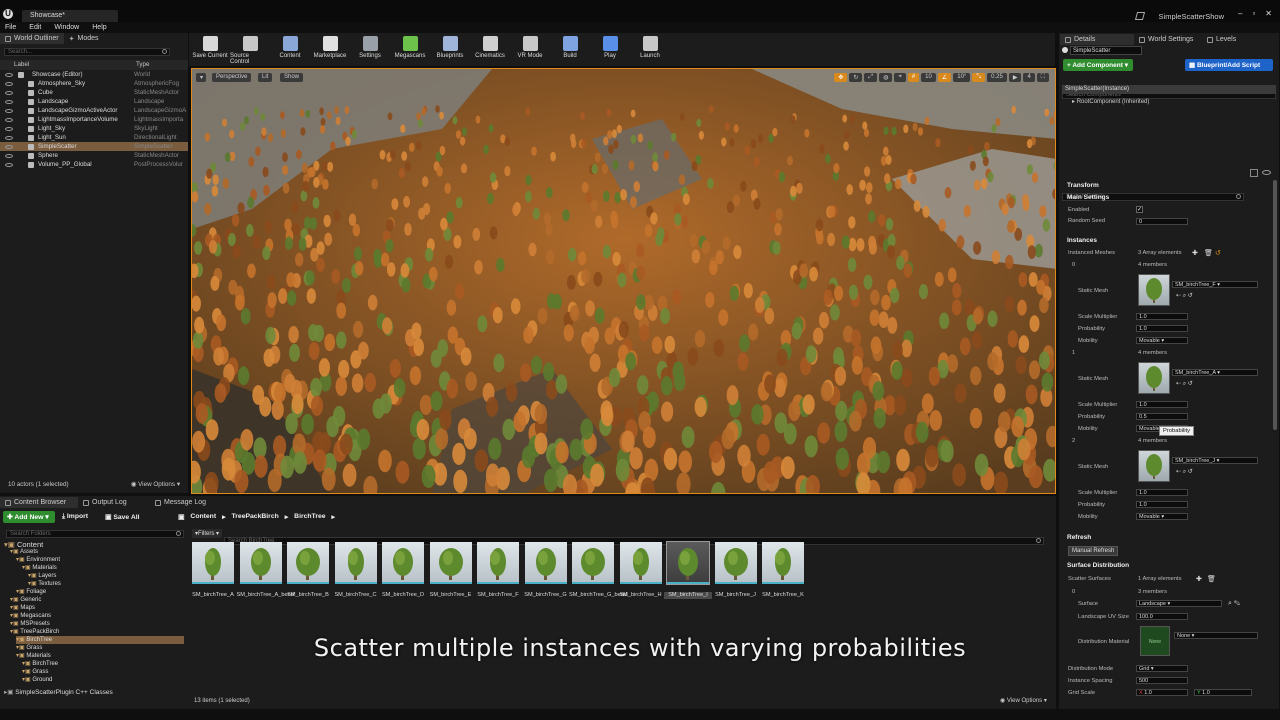 The image size is (1280, 720). Describe the element at coordinates (186, 502) in the screenshot. I see `tab-message-log: Message Log` at that location.